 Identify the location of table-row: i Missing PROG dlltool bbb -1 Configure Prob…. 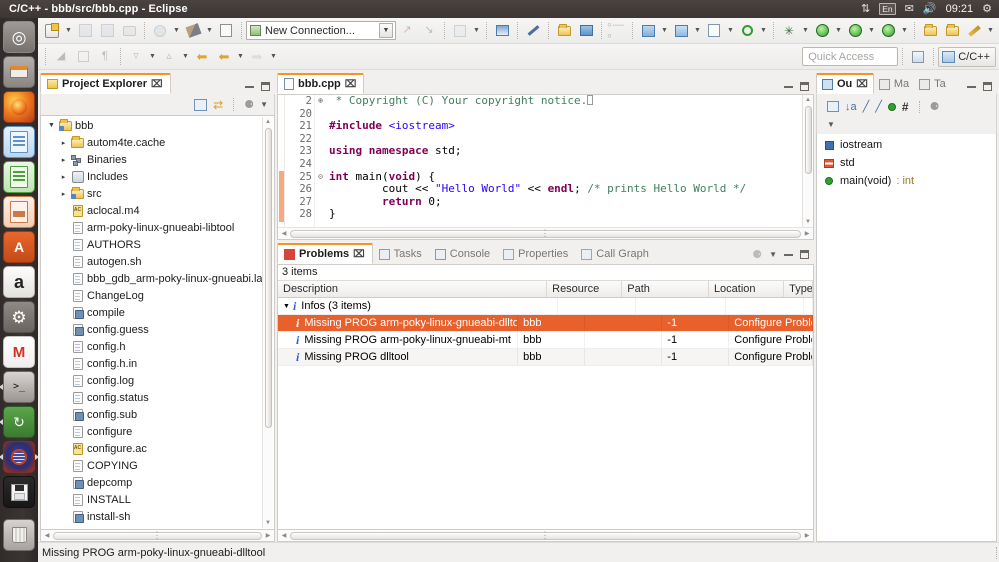
(545, 357).